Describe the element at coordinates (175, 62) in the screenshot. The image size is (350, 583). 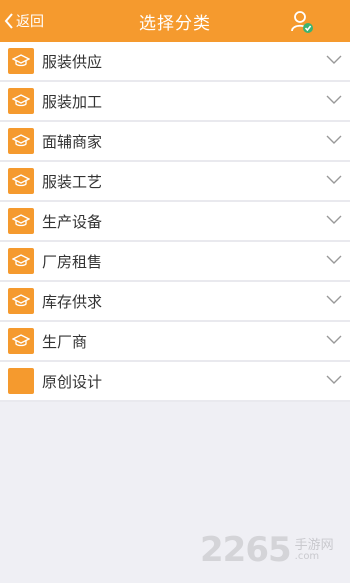
I see `category-row: 服装供应` at that location.